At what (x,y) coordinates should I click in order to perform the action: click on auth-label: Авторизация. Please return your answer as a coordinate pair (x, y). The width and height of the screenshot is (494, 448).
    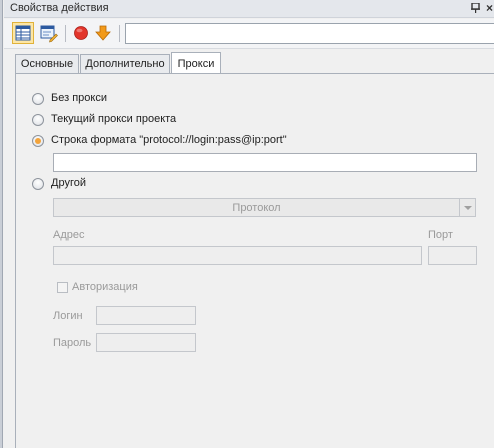
    Looking at the image, I should click on (105, 287).